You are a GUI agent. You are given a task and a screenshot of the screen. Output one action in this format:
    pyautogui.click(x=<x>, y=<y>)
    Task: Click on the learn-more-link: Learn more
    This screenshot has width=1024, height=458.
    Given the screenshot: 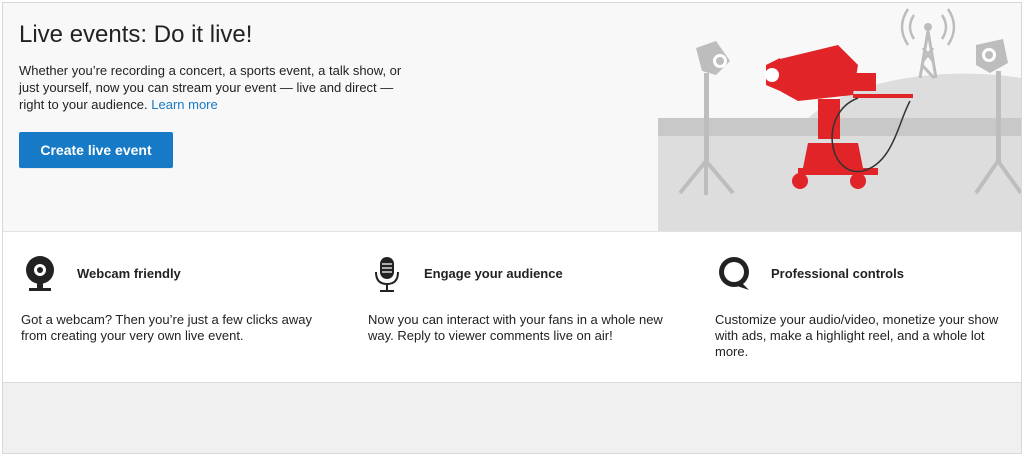 What is the action you would take?
    pyautogui.click(x=184, y=104)
    